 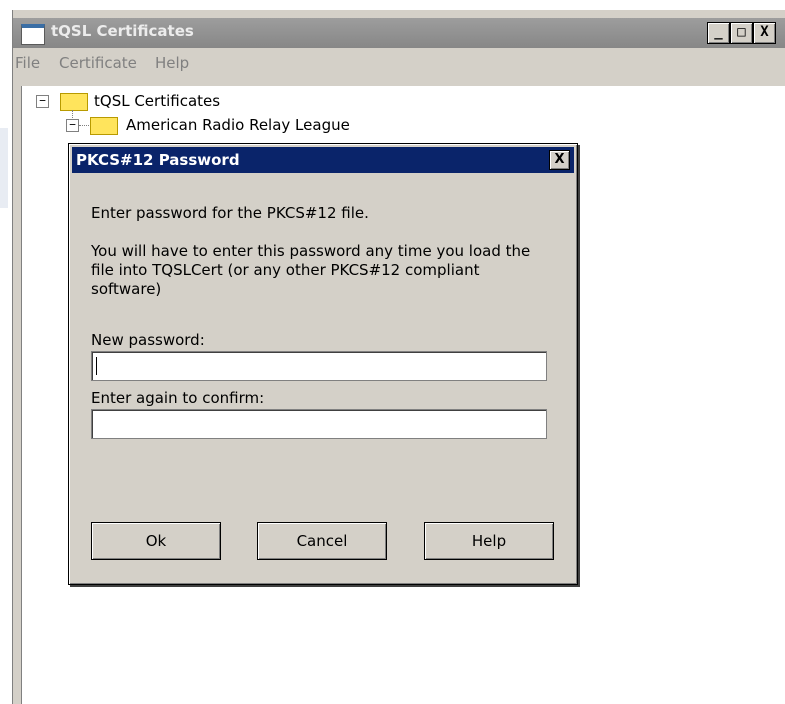 I want to click on close-button: X, so click(x=764, y=33).